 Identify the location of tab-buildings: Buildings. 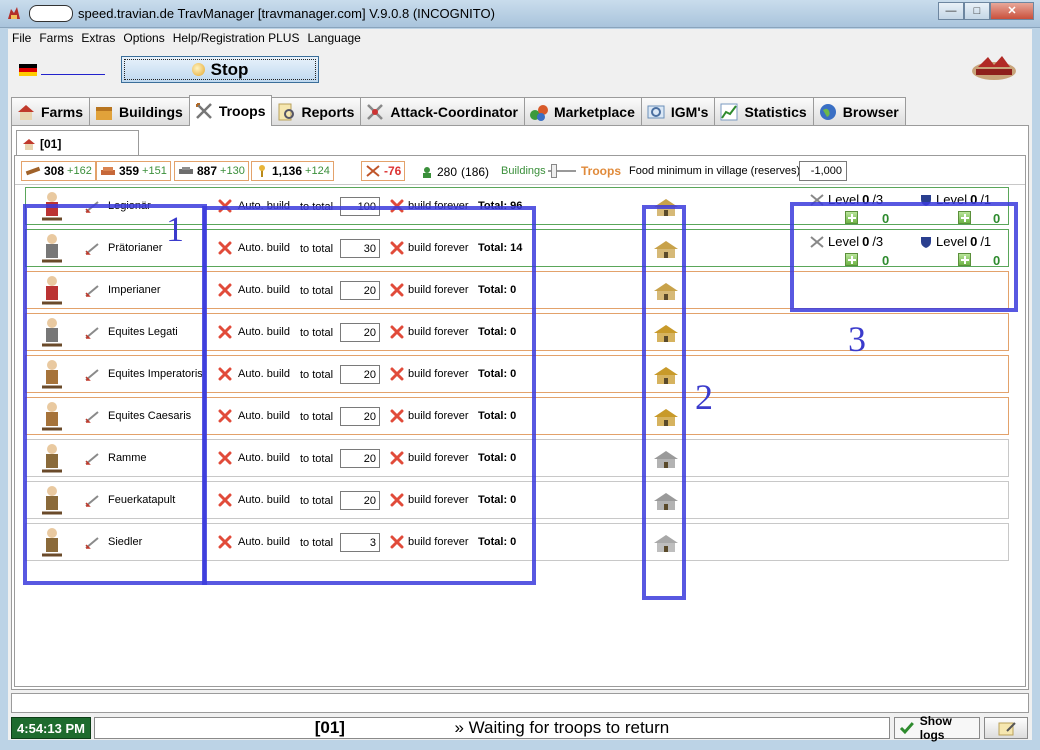
(139, 111).